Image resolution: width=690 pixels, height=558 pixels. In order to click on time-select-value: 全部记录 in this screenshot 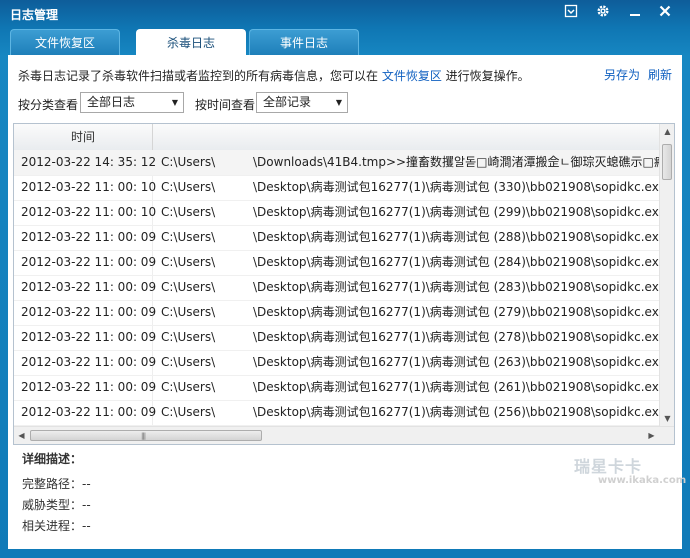, I will do `click(287, 102)`.